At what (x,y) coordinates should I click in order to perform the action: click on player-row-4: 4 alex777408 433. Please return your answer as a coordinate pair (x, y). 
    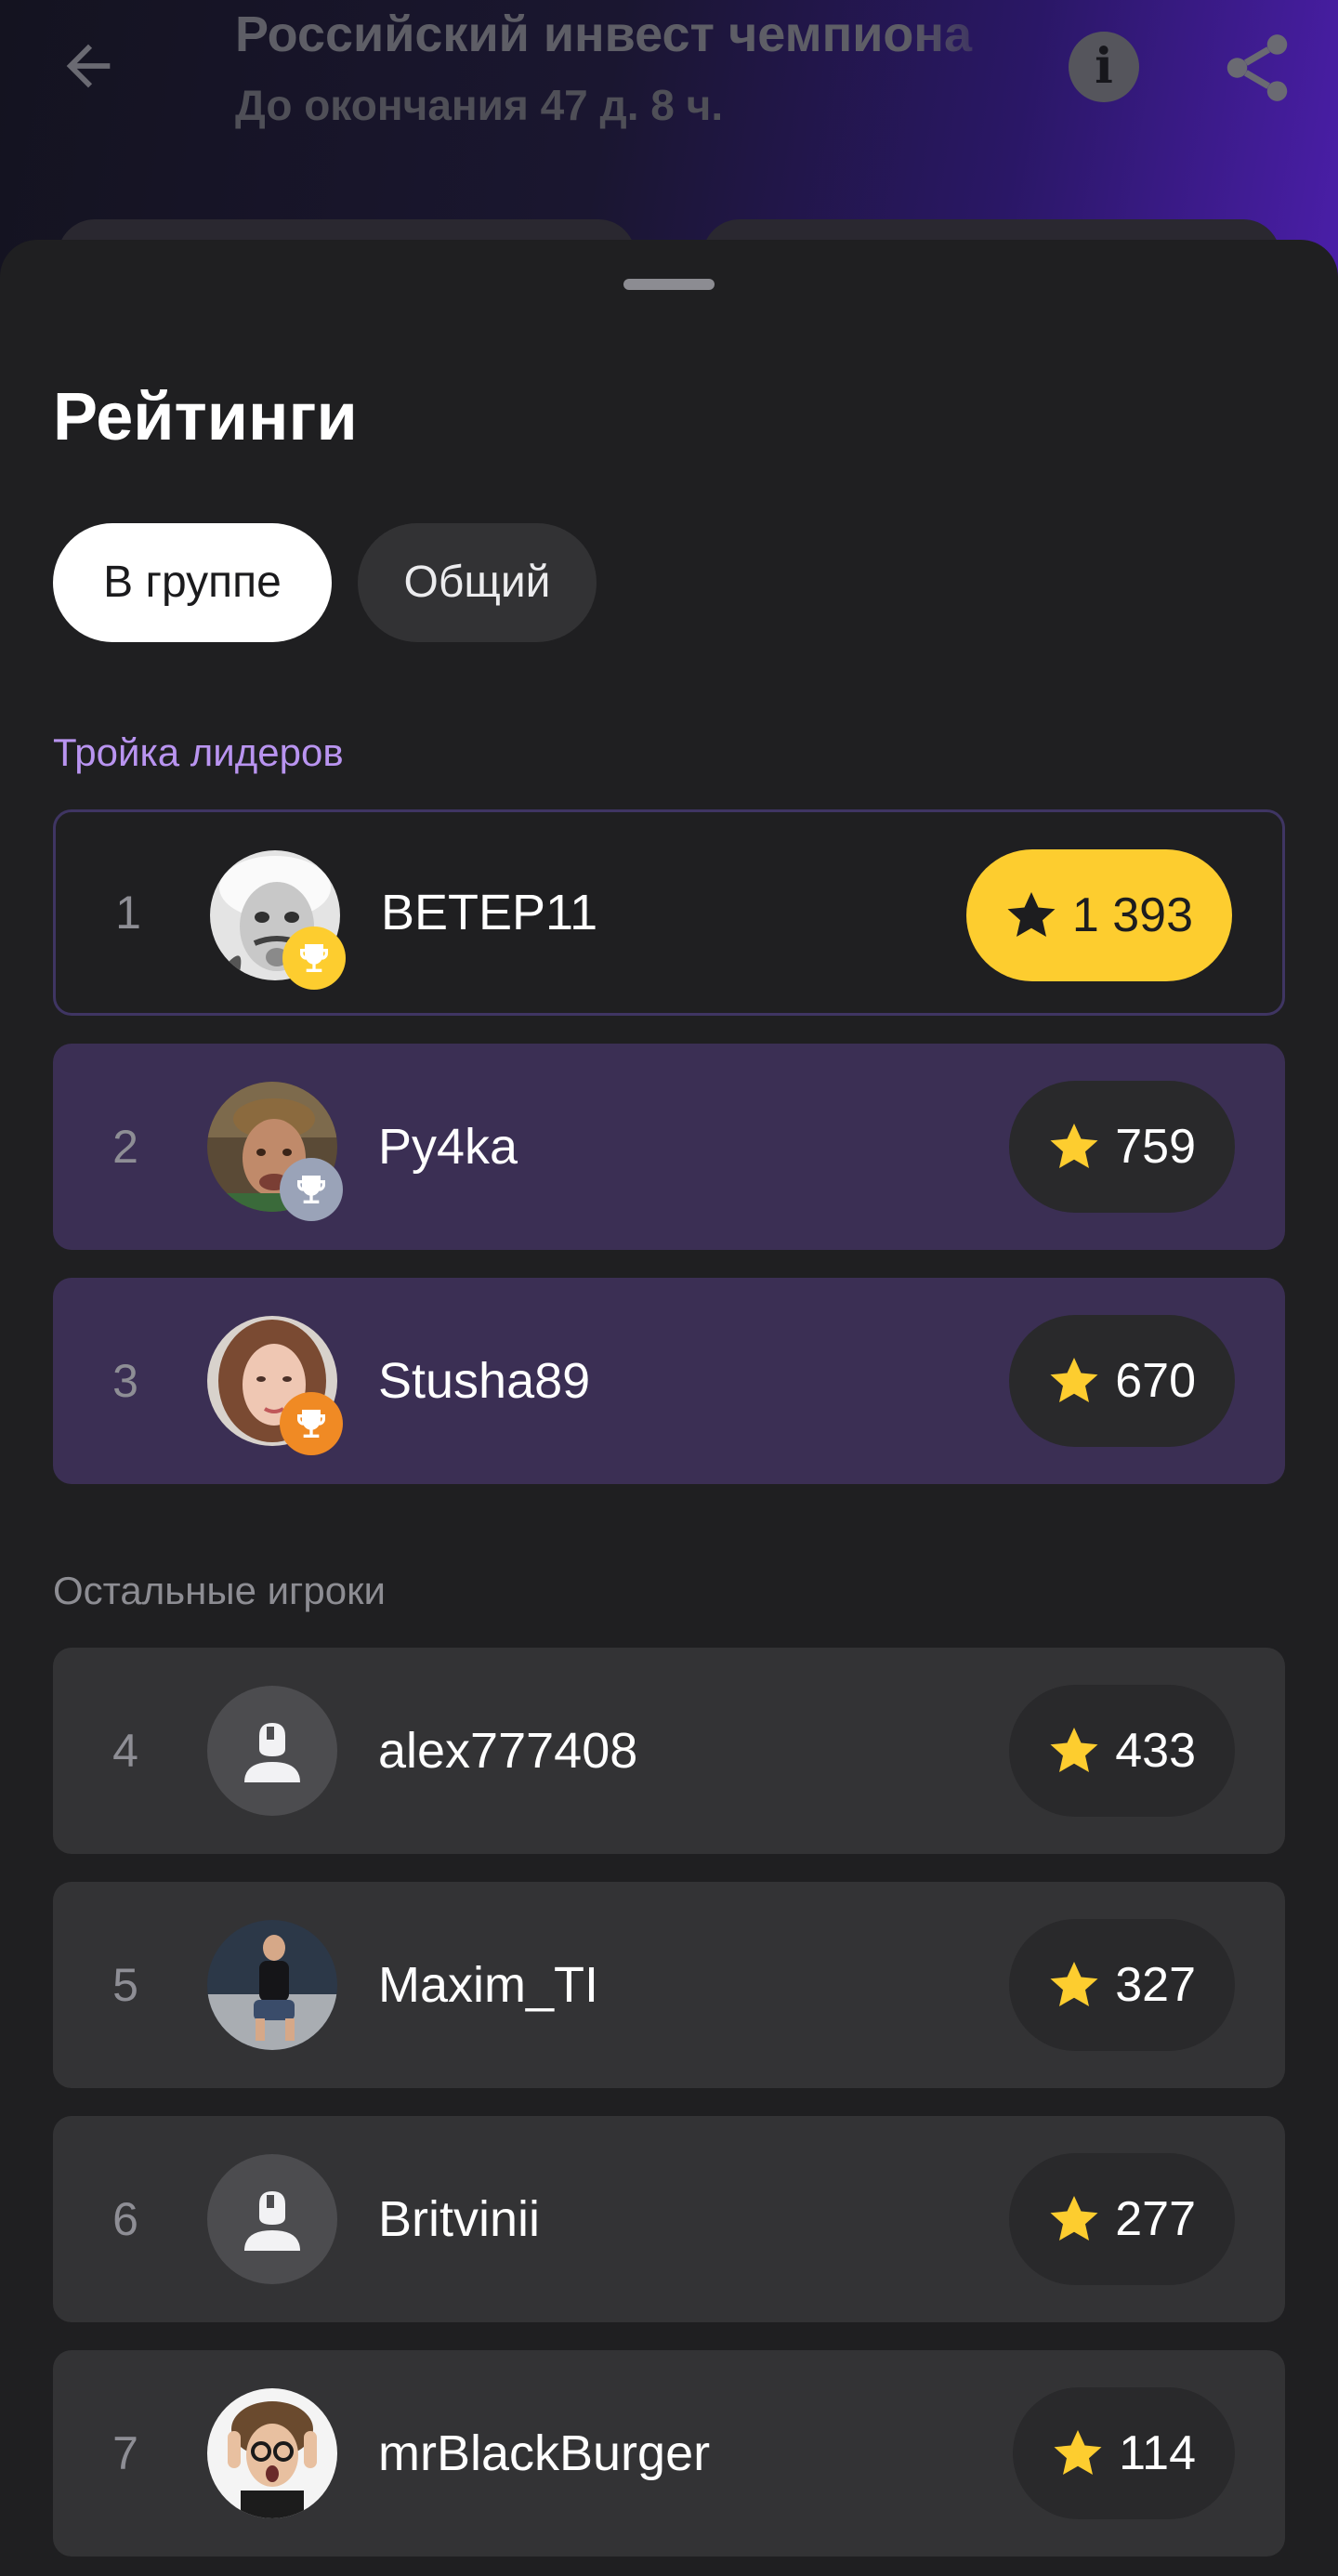
    Looking at the image, I should click on (669, 1751).